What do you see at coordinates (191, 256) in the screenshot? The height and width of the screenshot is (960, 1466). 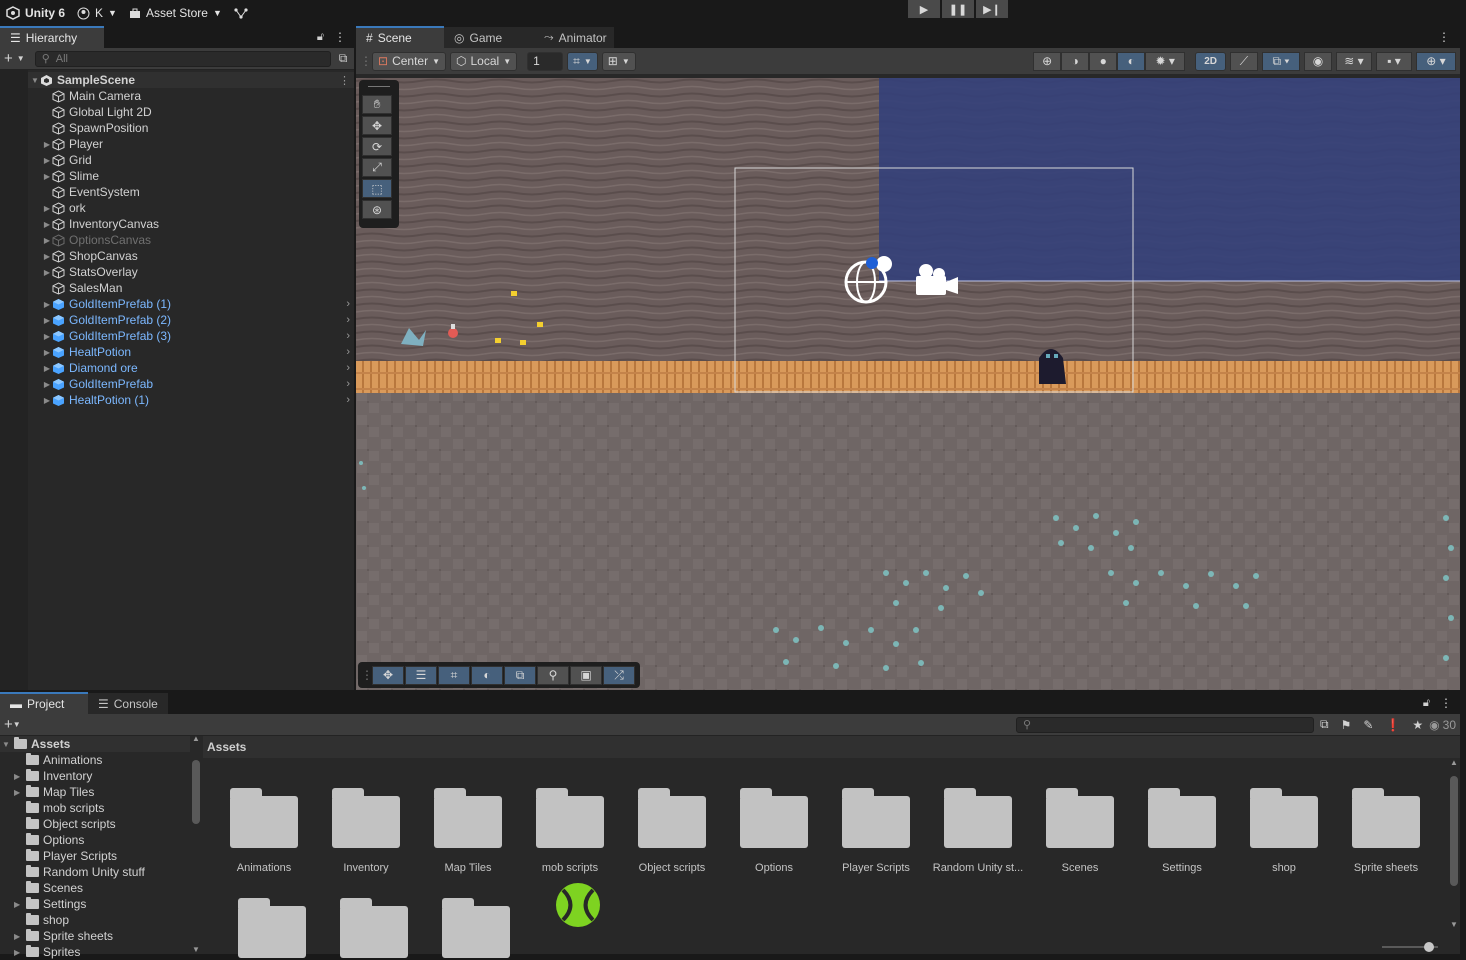 I see `hierarchy-item: ▶ ShopCanvas` at bounding box center [191, 256].